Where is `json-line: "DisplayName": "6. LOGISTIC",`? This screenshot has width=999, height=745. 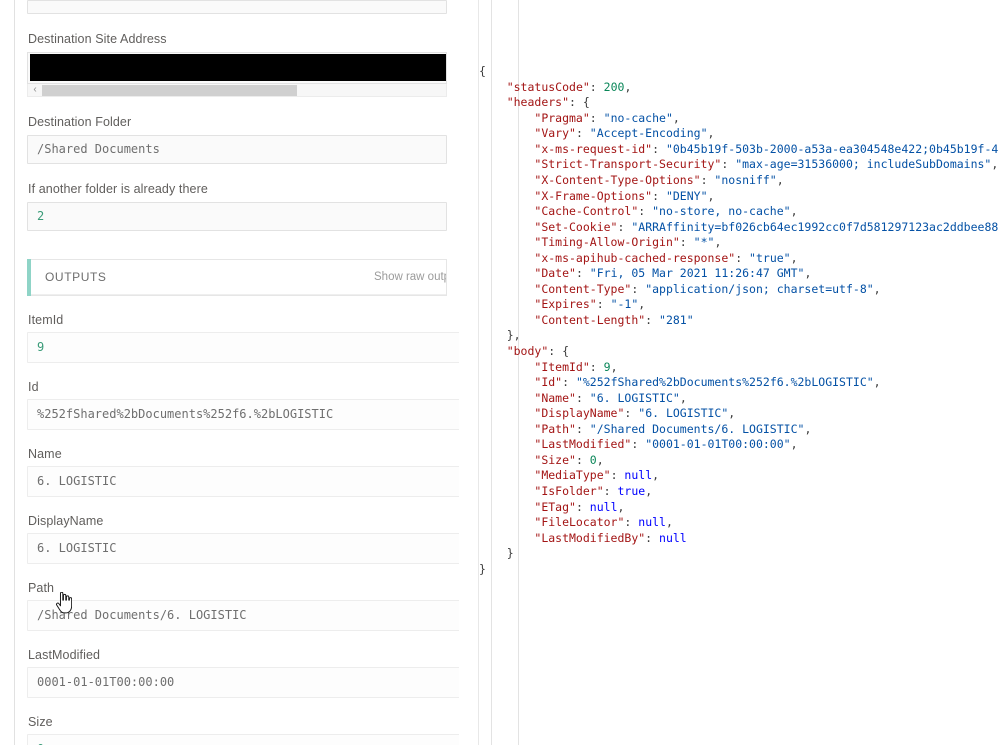 json-line: "DisplayName": "6. LOGISTIC", is located at coordinates (739, 414).